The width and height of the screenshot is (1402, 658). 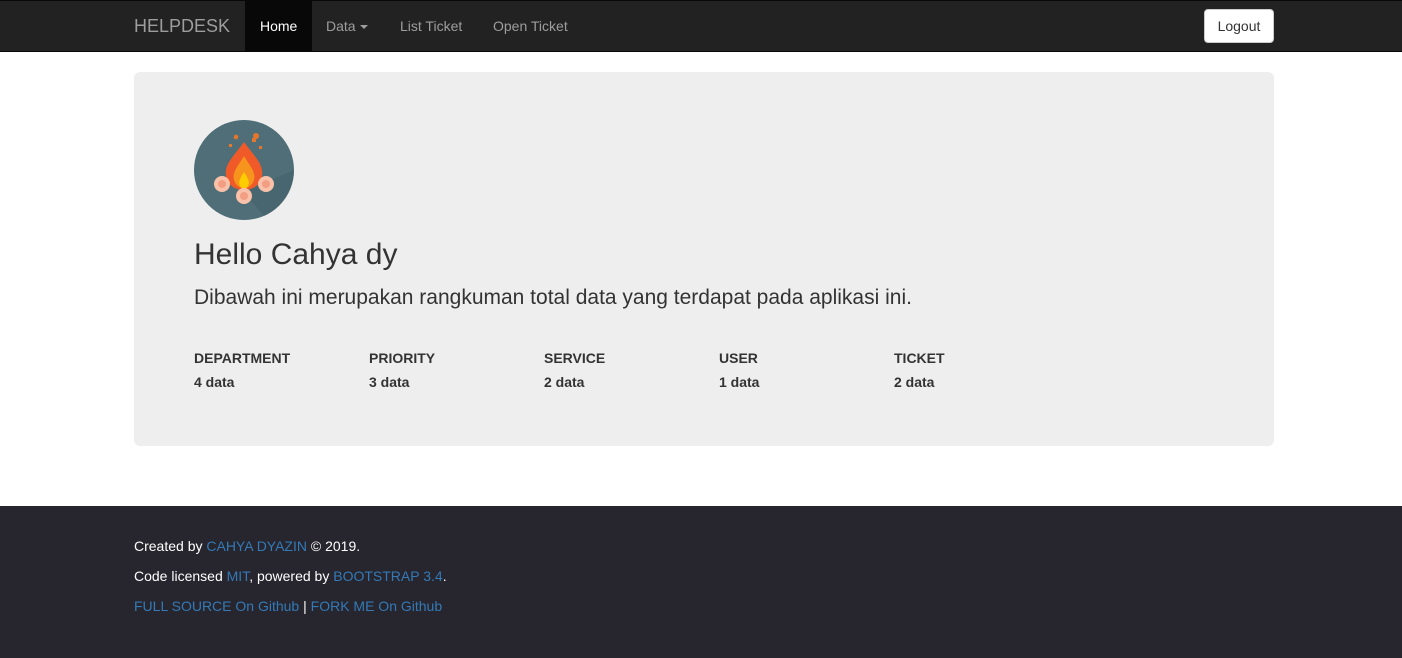 I want to click on campfire-icon, so click(x=244, y=170).